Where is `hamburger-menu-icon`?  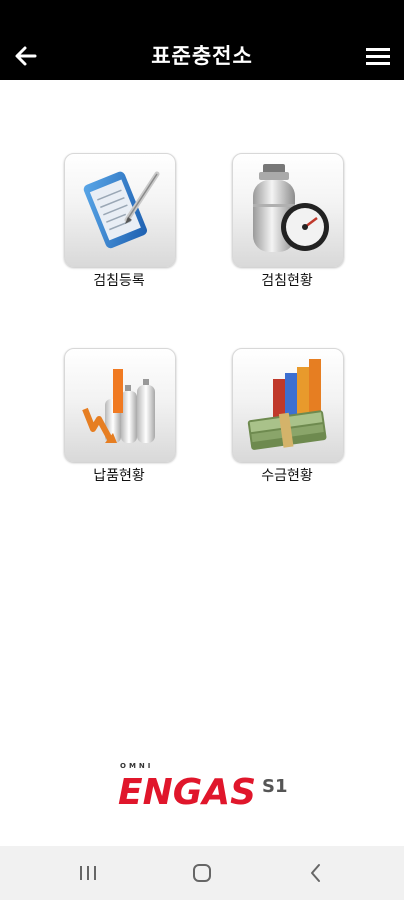
hamburger-menu-icon is located at coordinates (378, 56).